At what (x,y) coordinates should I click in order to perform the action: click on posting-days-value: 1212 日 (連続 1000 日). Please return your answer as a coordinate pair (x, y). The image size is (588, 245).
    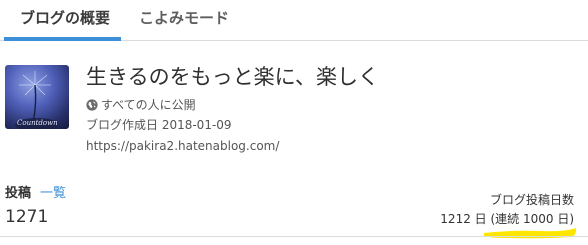
    Looking at the image, I should click on (507, 219).